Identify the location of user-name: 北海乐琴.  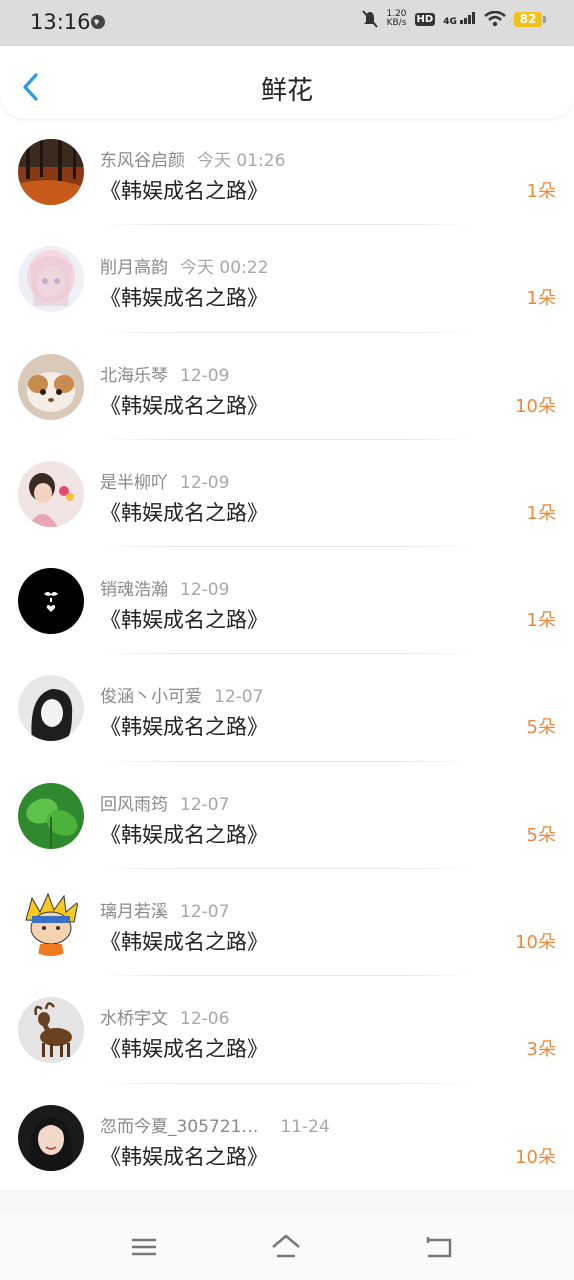
(134, 375).